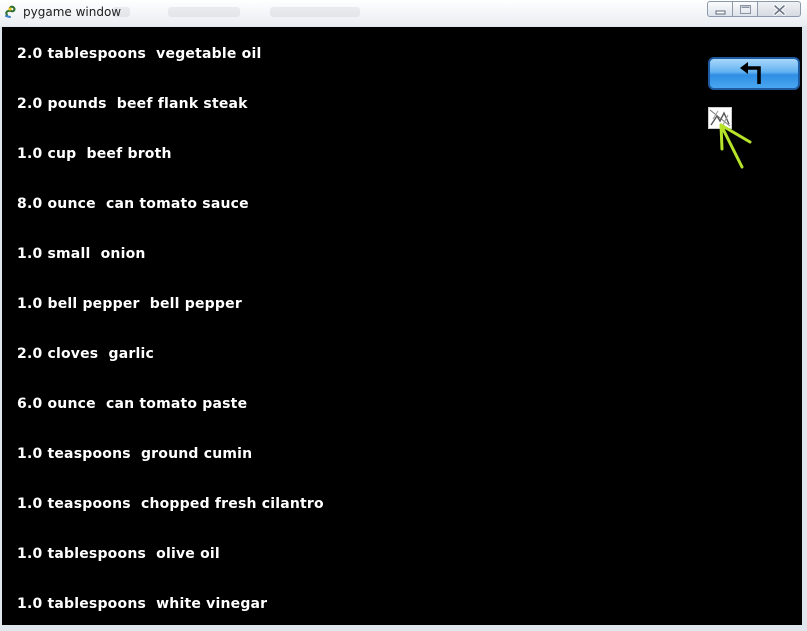 Image resolution: width=807 pixels, height=631 pixels. Describe the element at coordinates (170, 504) in the screenshot. I see `ingredient-item: 1.0 teaspoons chopped fresh cilantro` at that location.